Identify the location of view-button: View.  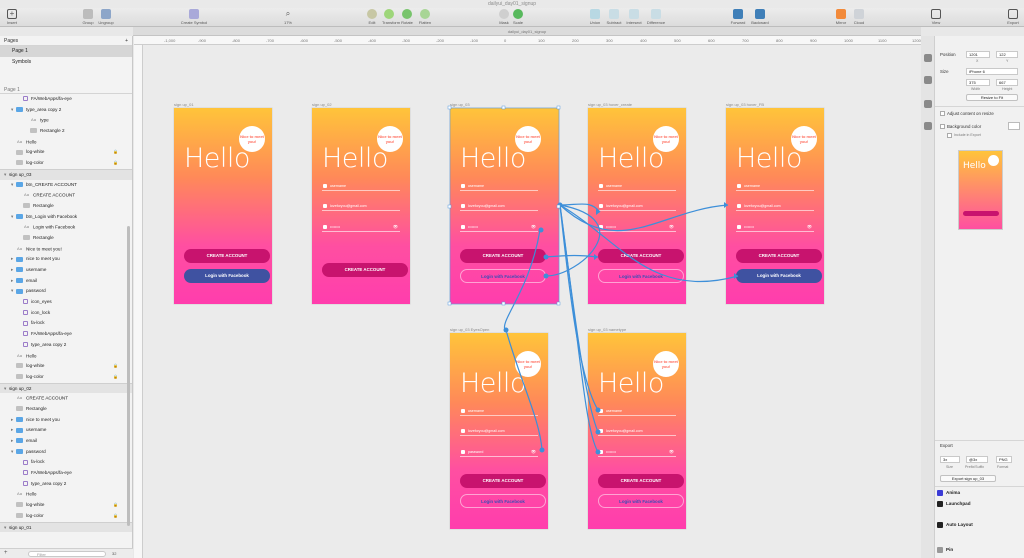
(936, 17).